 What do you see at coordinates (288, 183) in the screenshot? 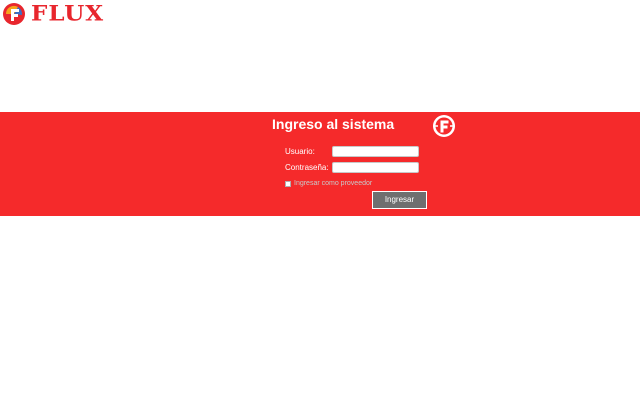
I see `provider-checkbox` at bounding box center [288, 183].